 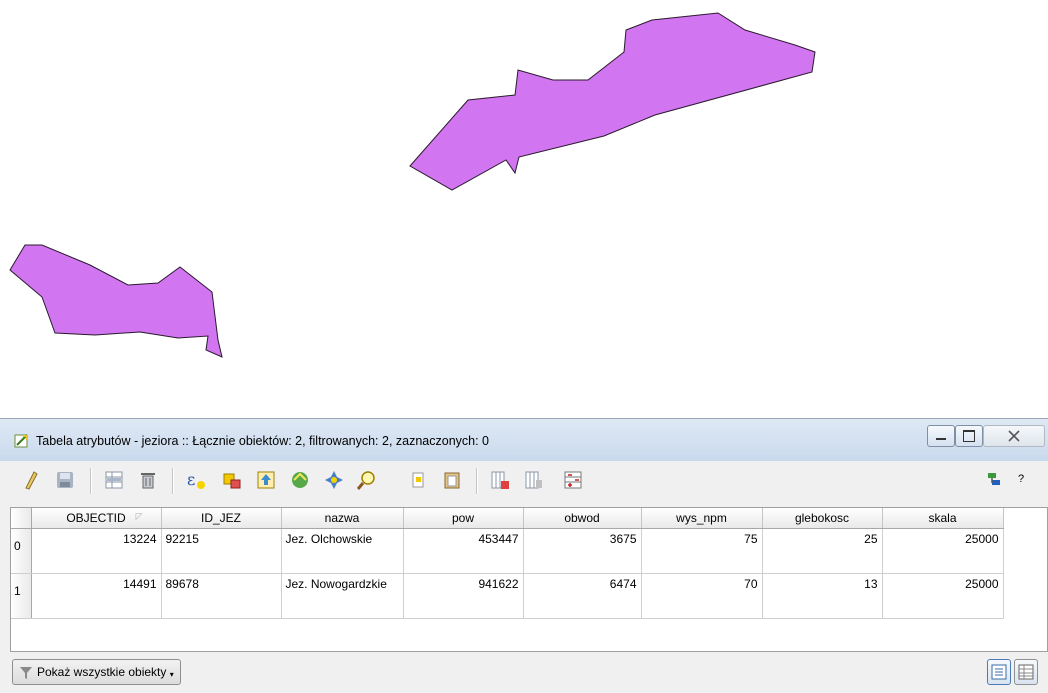 What do you see at coordinates (171, 674) in the screenshot?
I see `dropdown-arrow-icon: ▾` at bounding box center [171, 674].